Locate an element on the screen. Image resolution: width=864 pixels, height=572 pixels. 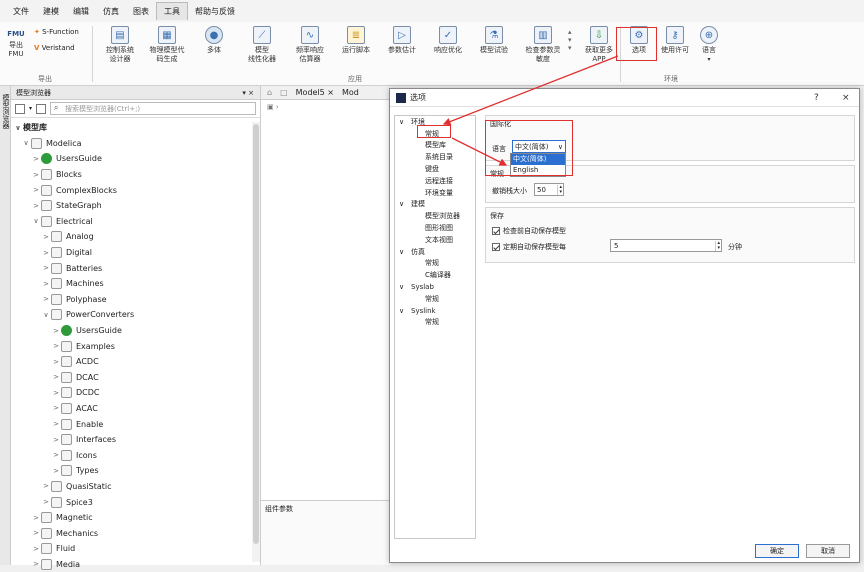
annotation-arrows is located at coordinates (530, 110).